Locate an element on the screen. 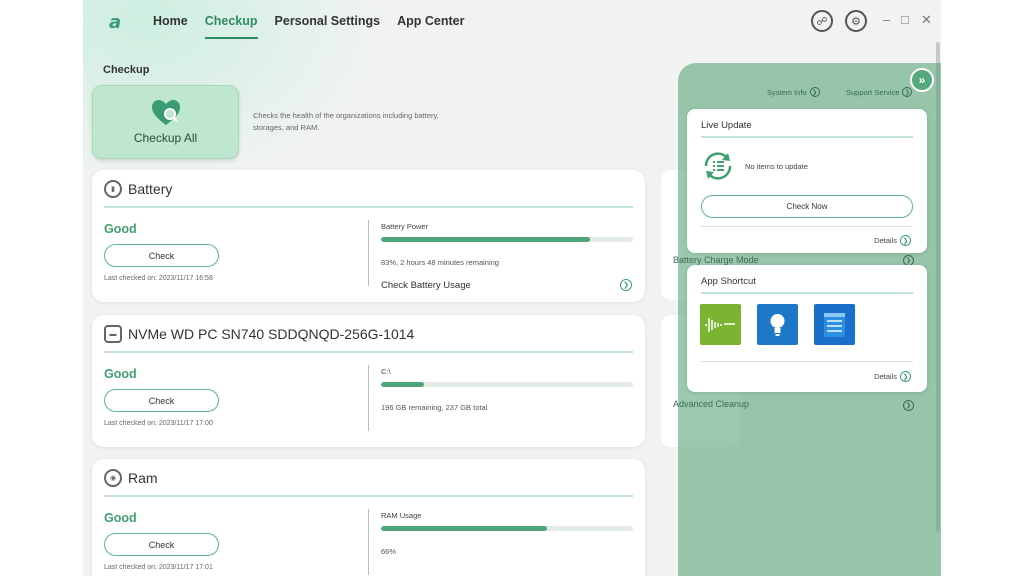  support-service-label: Support Service is located at coordinates (873, 92).